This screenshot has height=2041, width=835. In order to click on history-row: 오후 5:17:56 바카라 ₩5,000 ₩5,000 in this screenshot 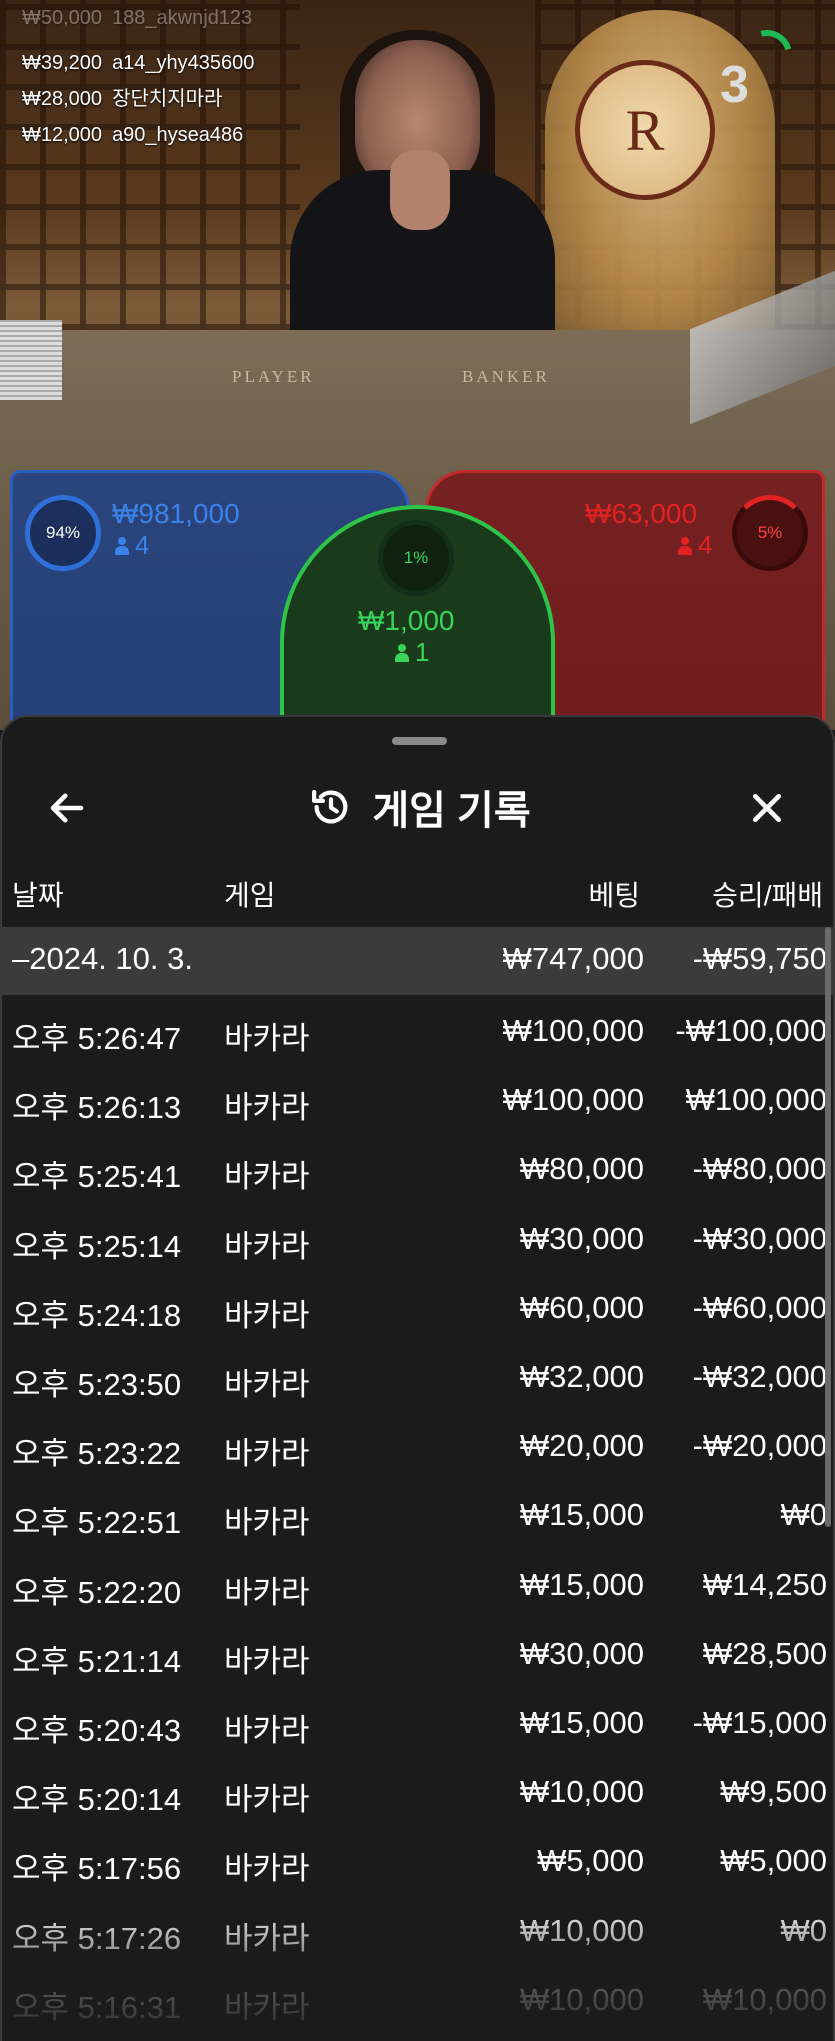, I will do `click(417, 1863)`.